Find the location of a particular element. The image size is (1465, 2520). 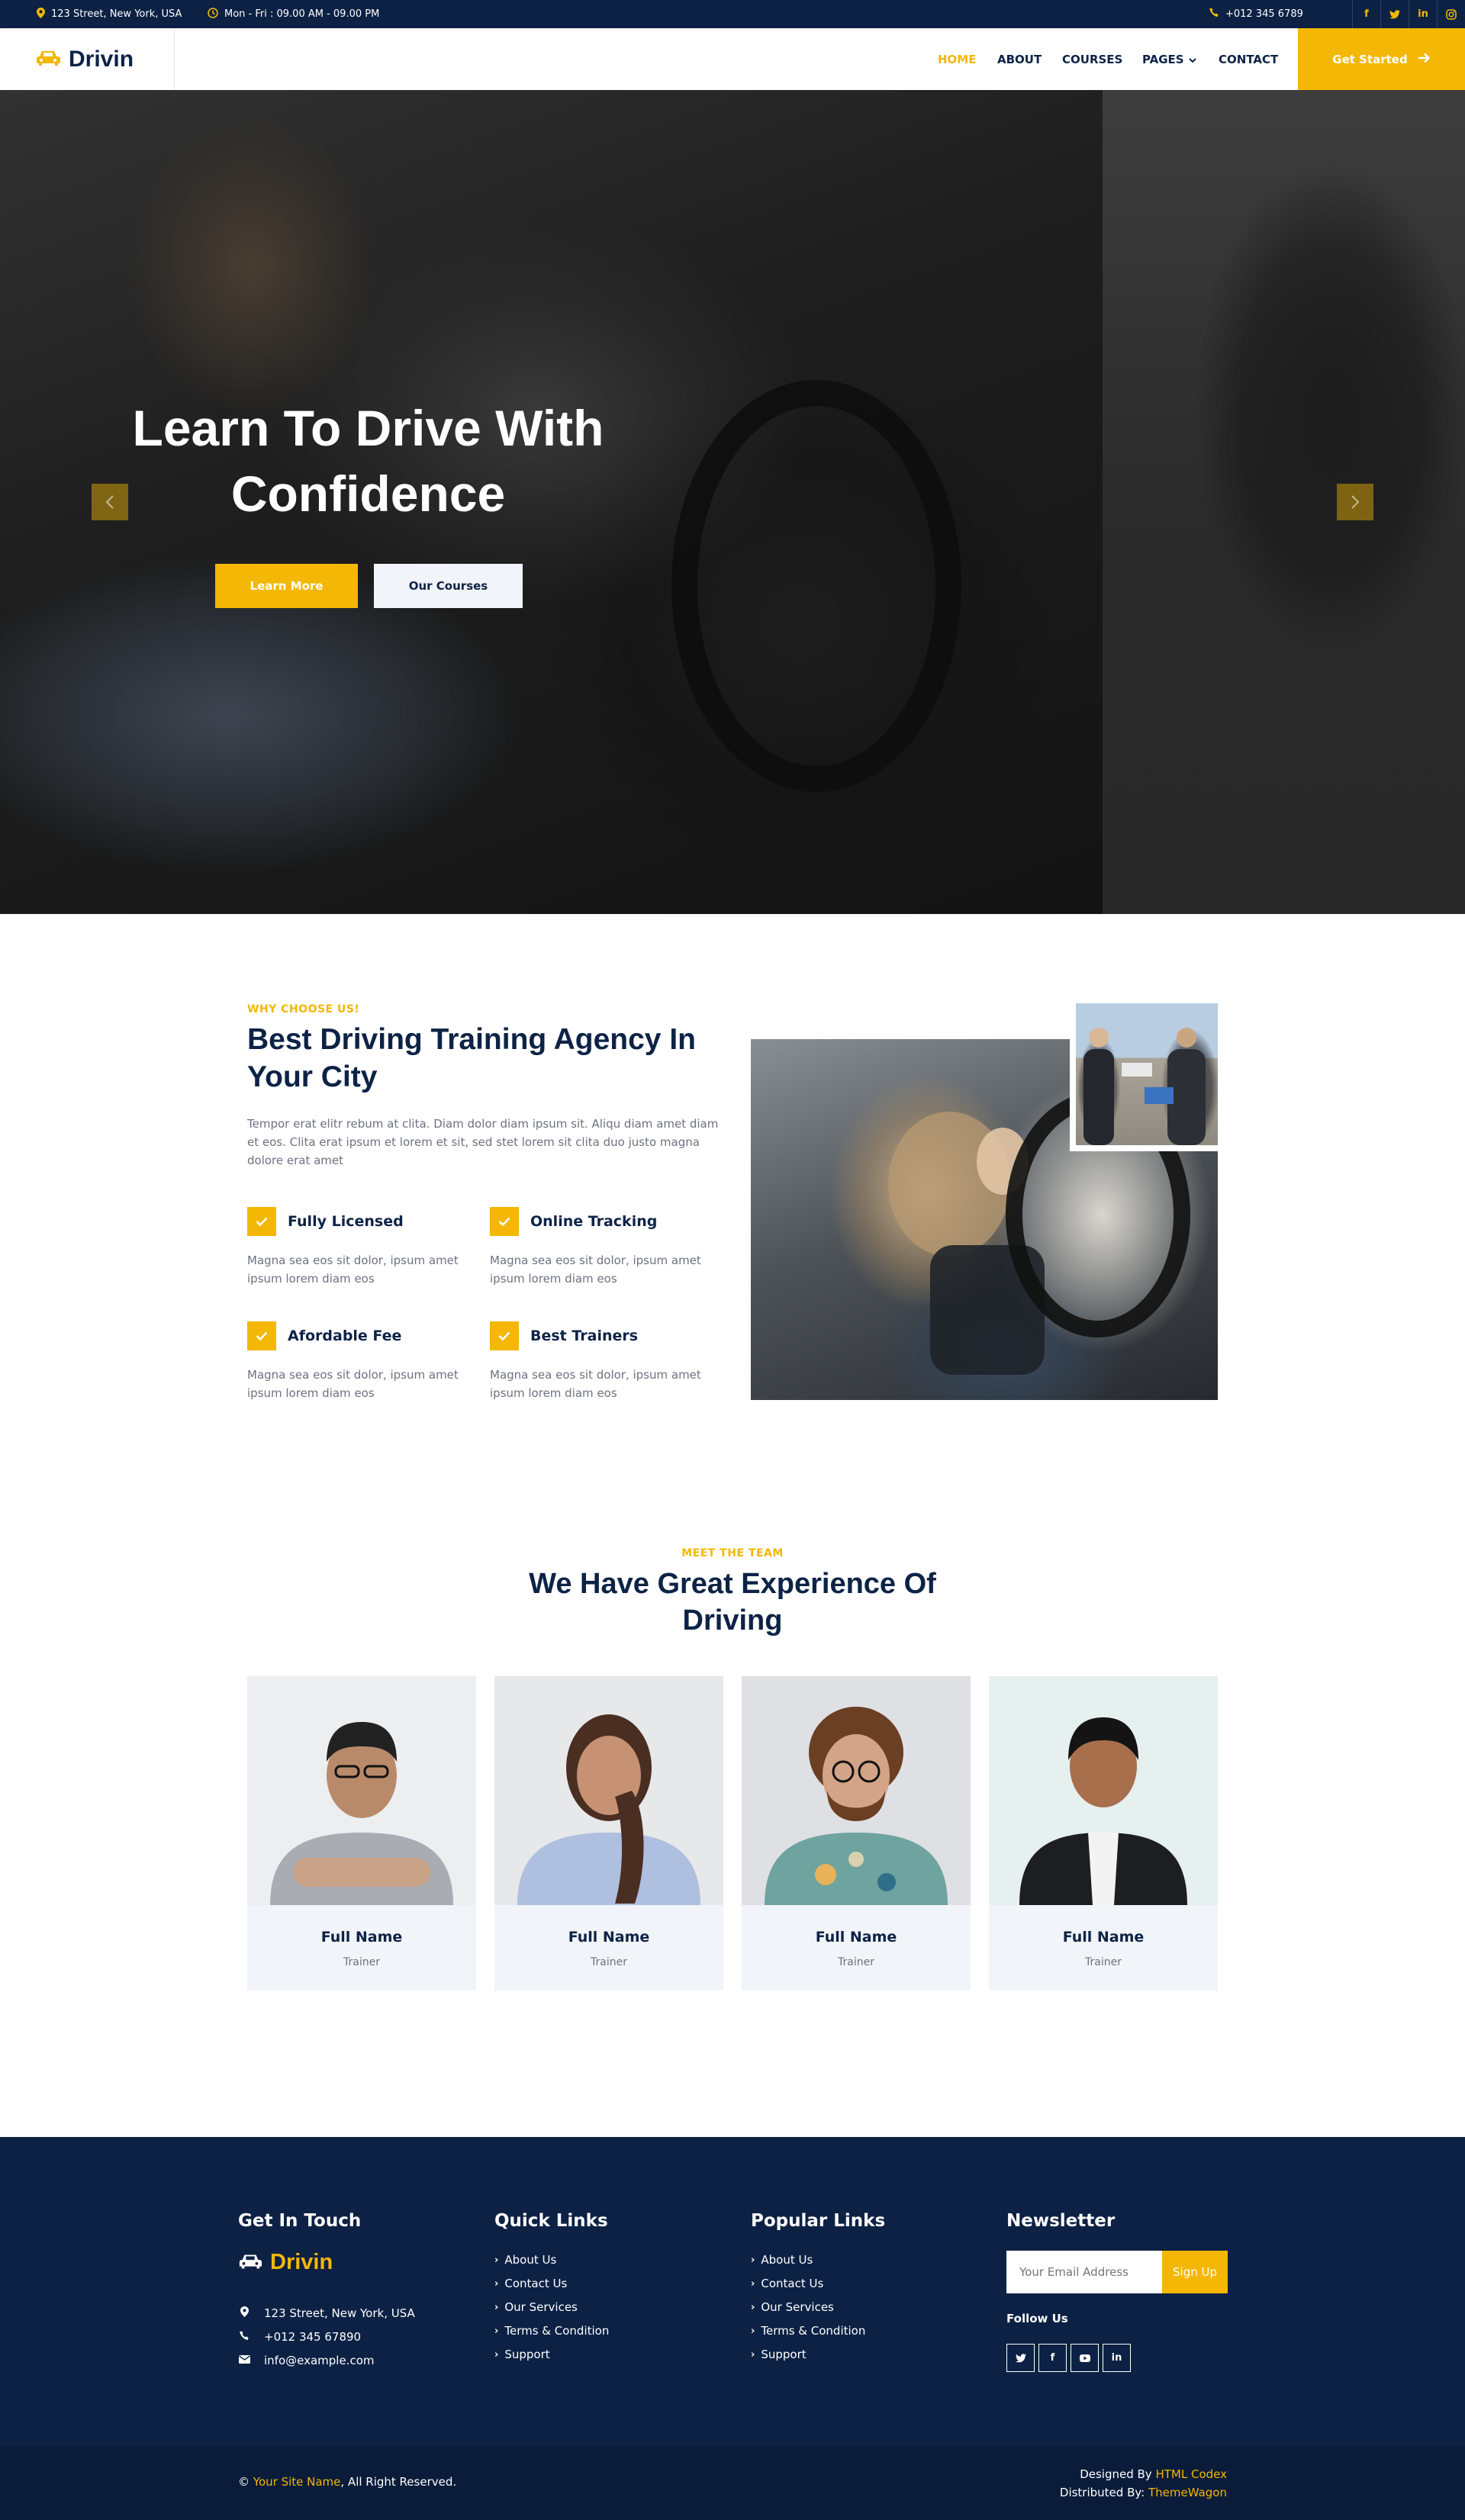

newsletter-email-input is located at coordinates (1084, 2272).